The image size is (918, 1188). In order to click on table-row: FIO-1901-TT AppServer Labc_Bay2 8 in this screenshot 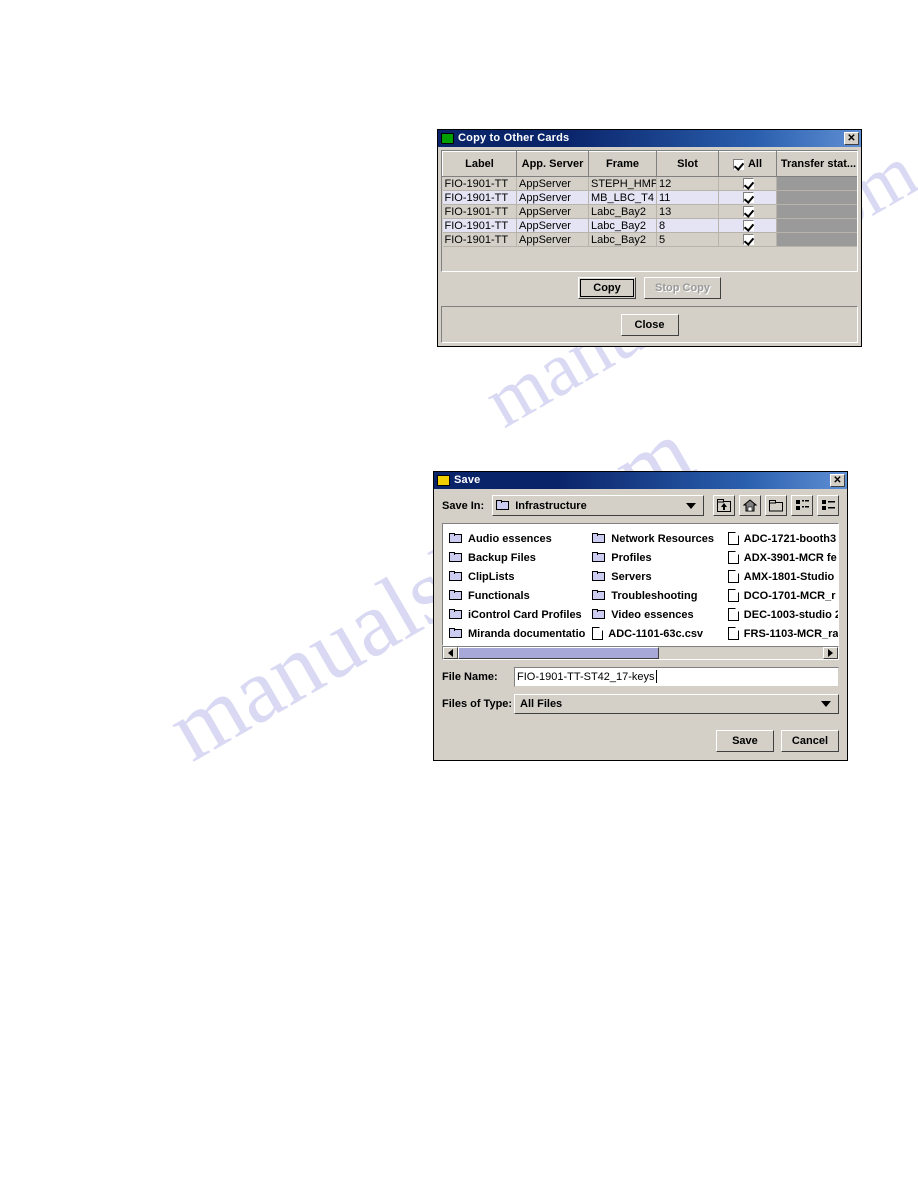, I will do `click(649, 225)`.